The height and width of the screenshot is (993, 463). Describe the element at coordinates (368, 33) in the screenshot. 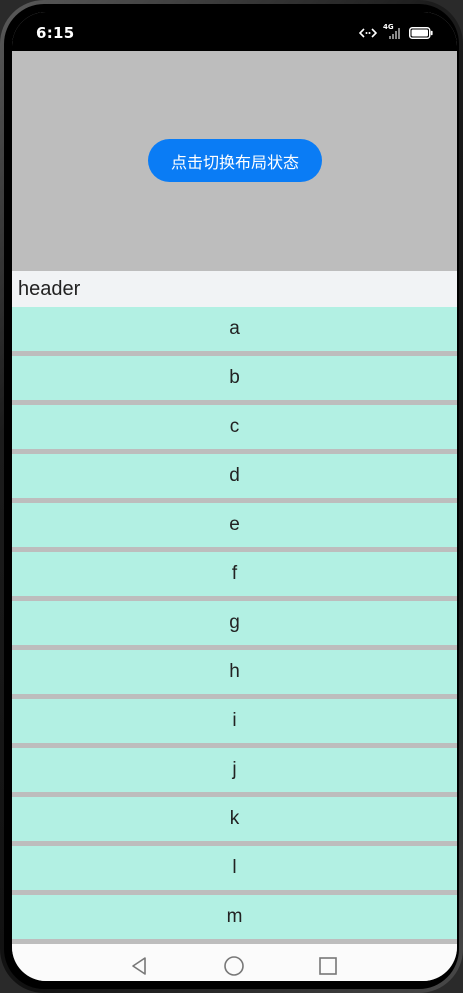

I see `data-transfer-icon` at that location.